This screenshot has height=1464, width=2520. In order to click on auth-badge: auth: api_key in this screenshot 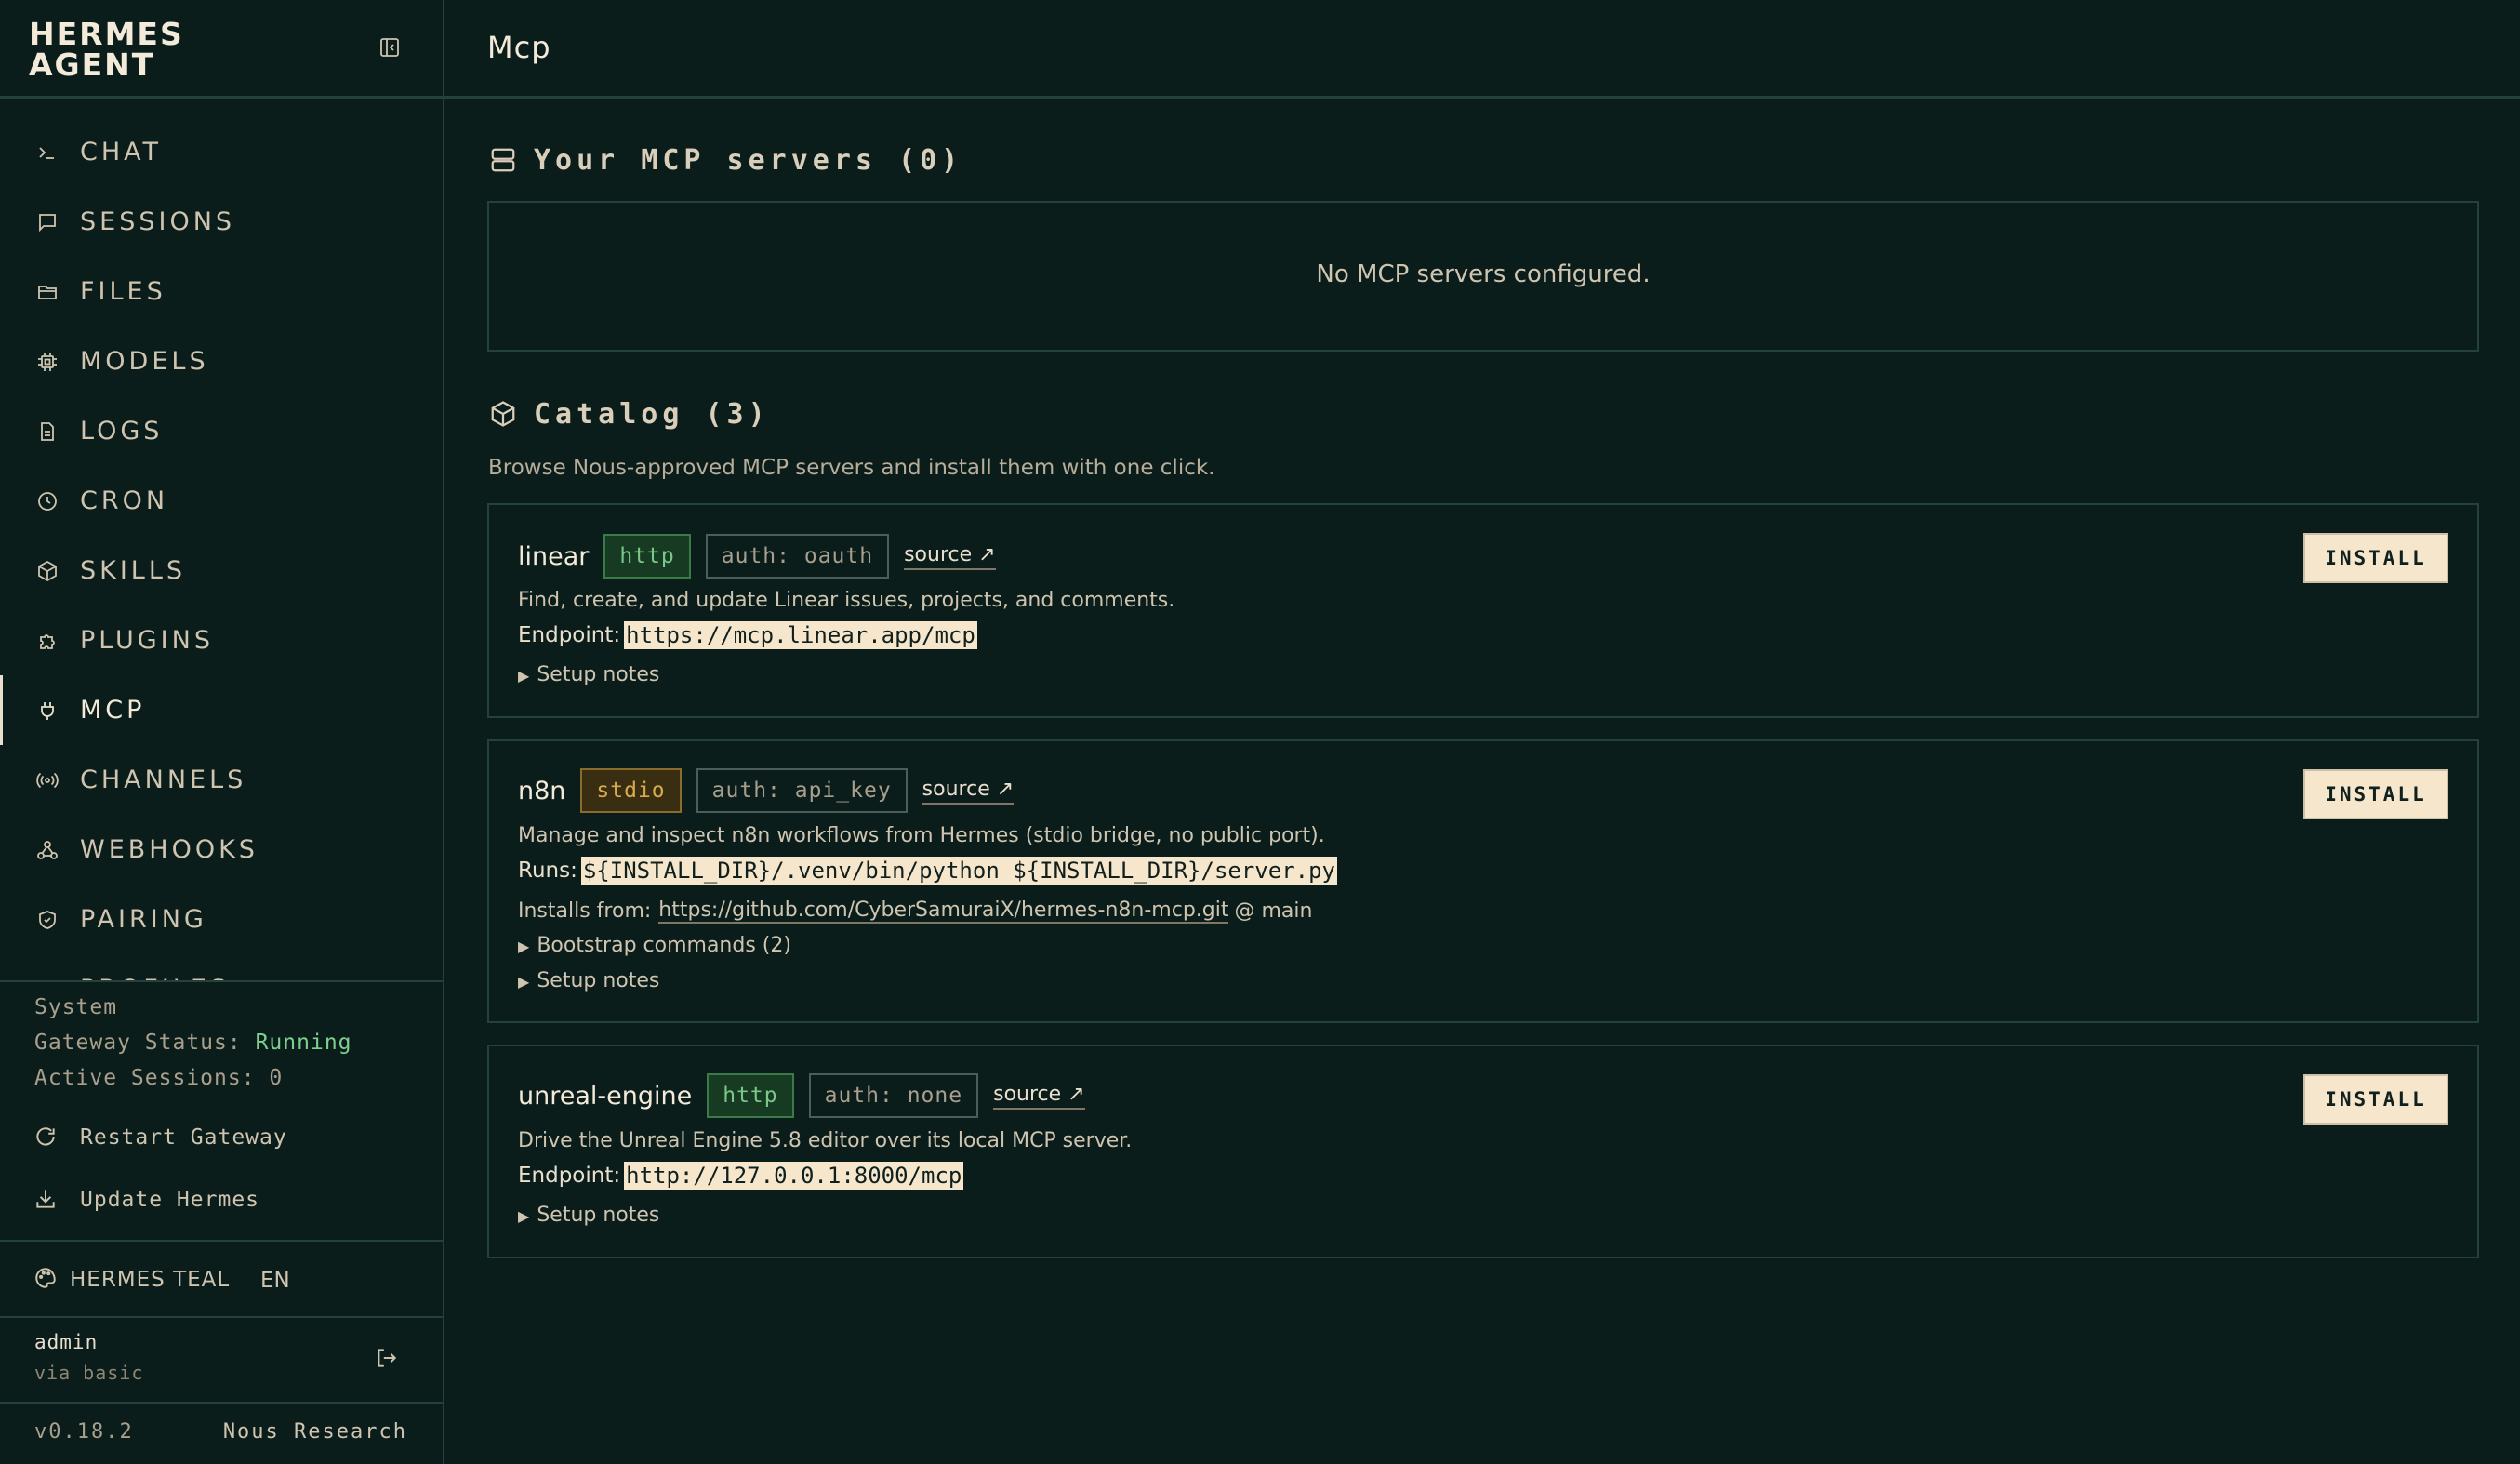, I will do `click(802, 790)`.